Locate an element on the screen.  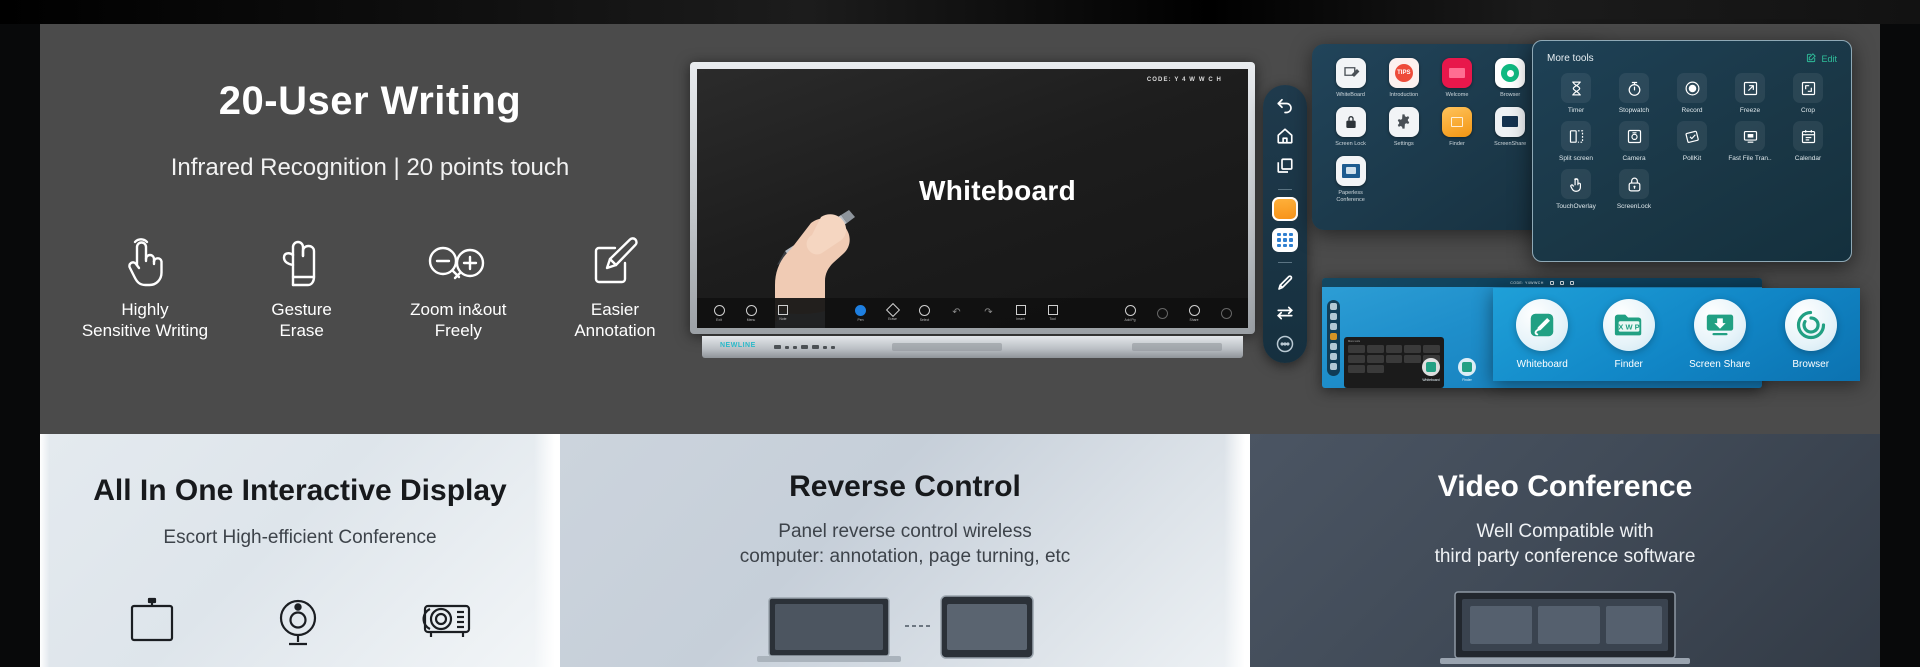
toolbar-share-button: Share is located at coordinates (1194, 313).